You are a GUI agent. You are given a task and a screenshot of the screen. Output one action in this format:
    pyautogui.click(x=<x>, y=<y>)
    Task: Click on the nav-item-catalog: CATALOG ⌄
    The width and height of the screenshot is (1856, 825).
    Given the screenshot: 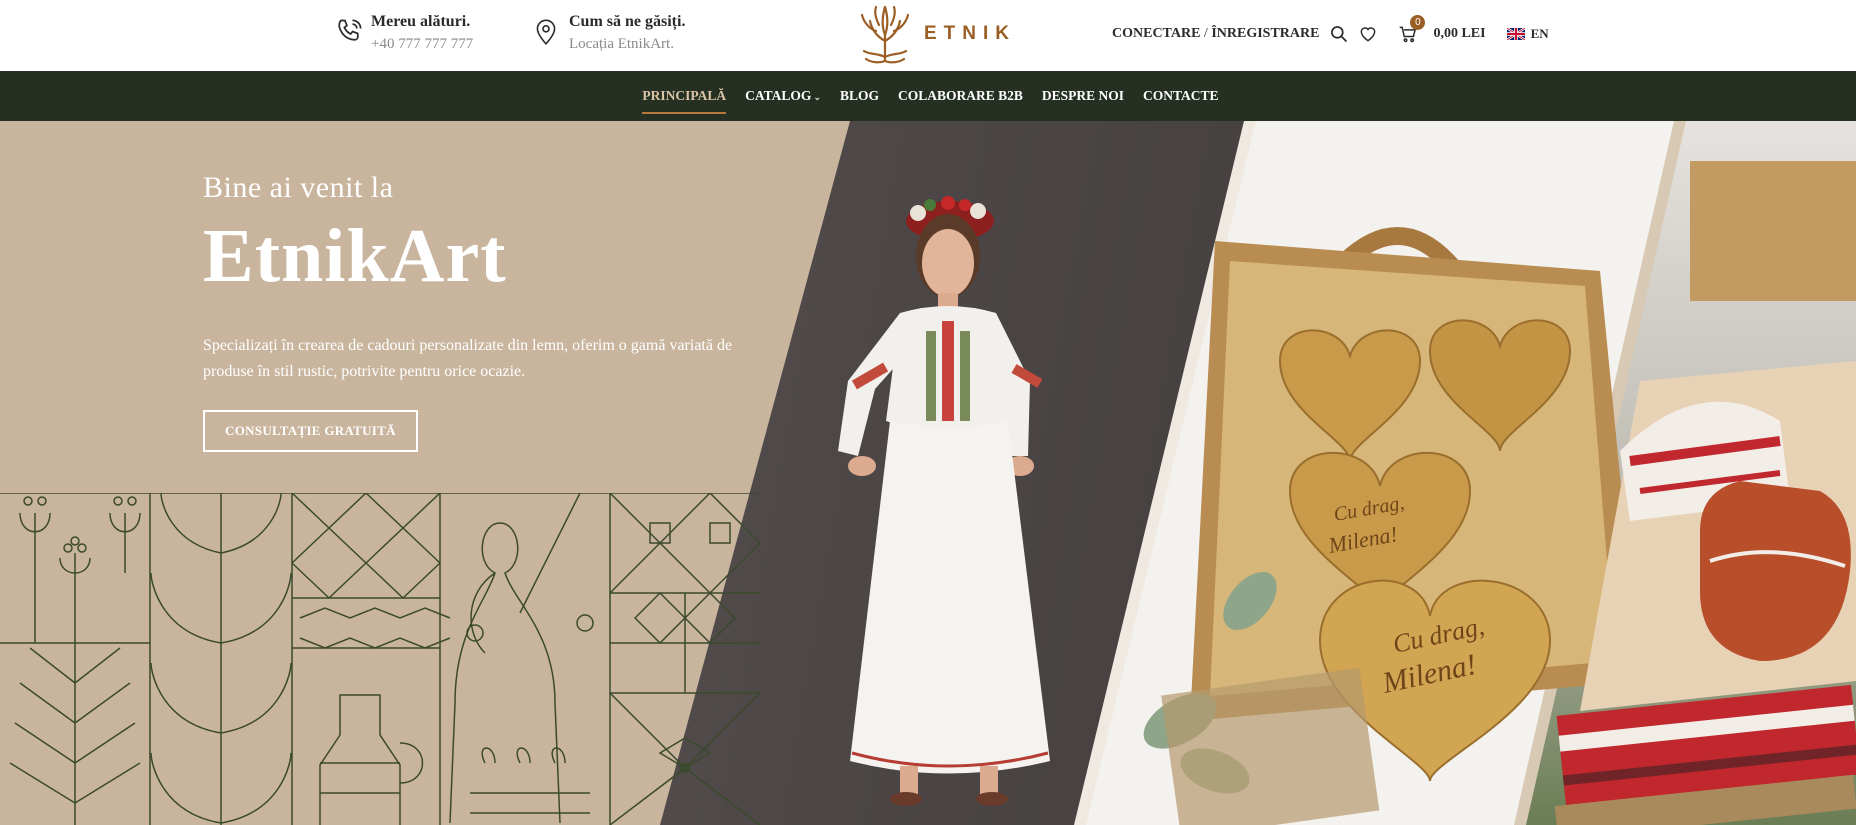 What is the action you would take?
    pyautogui.click(x=783, y=96)
    